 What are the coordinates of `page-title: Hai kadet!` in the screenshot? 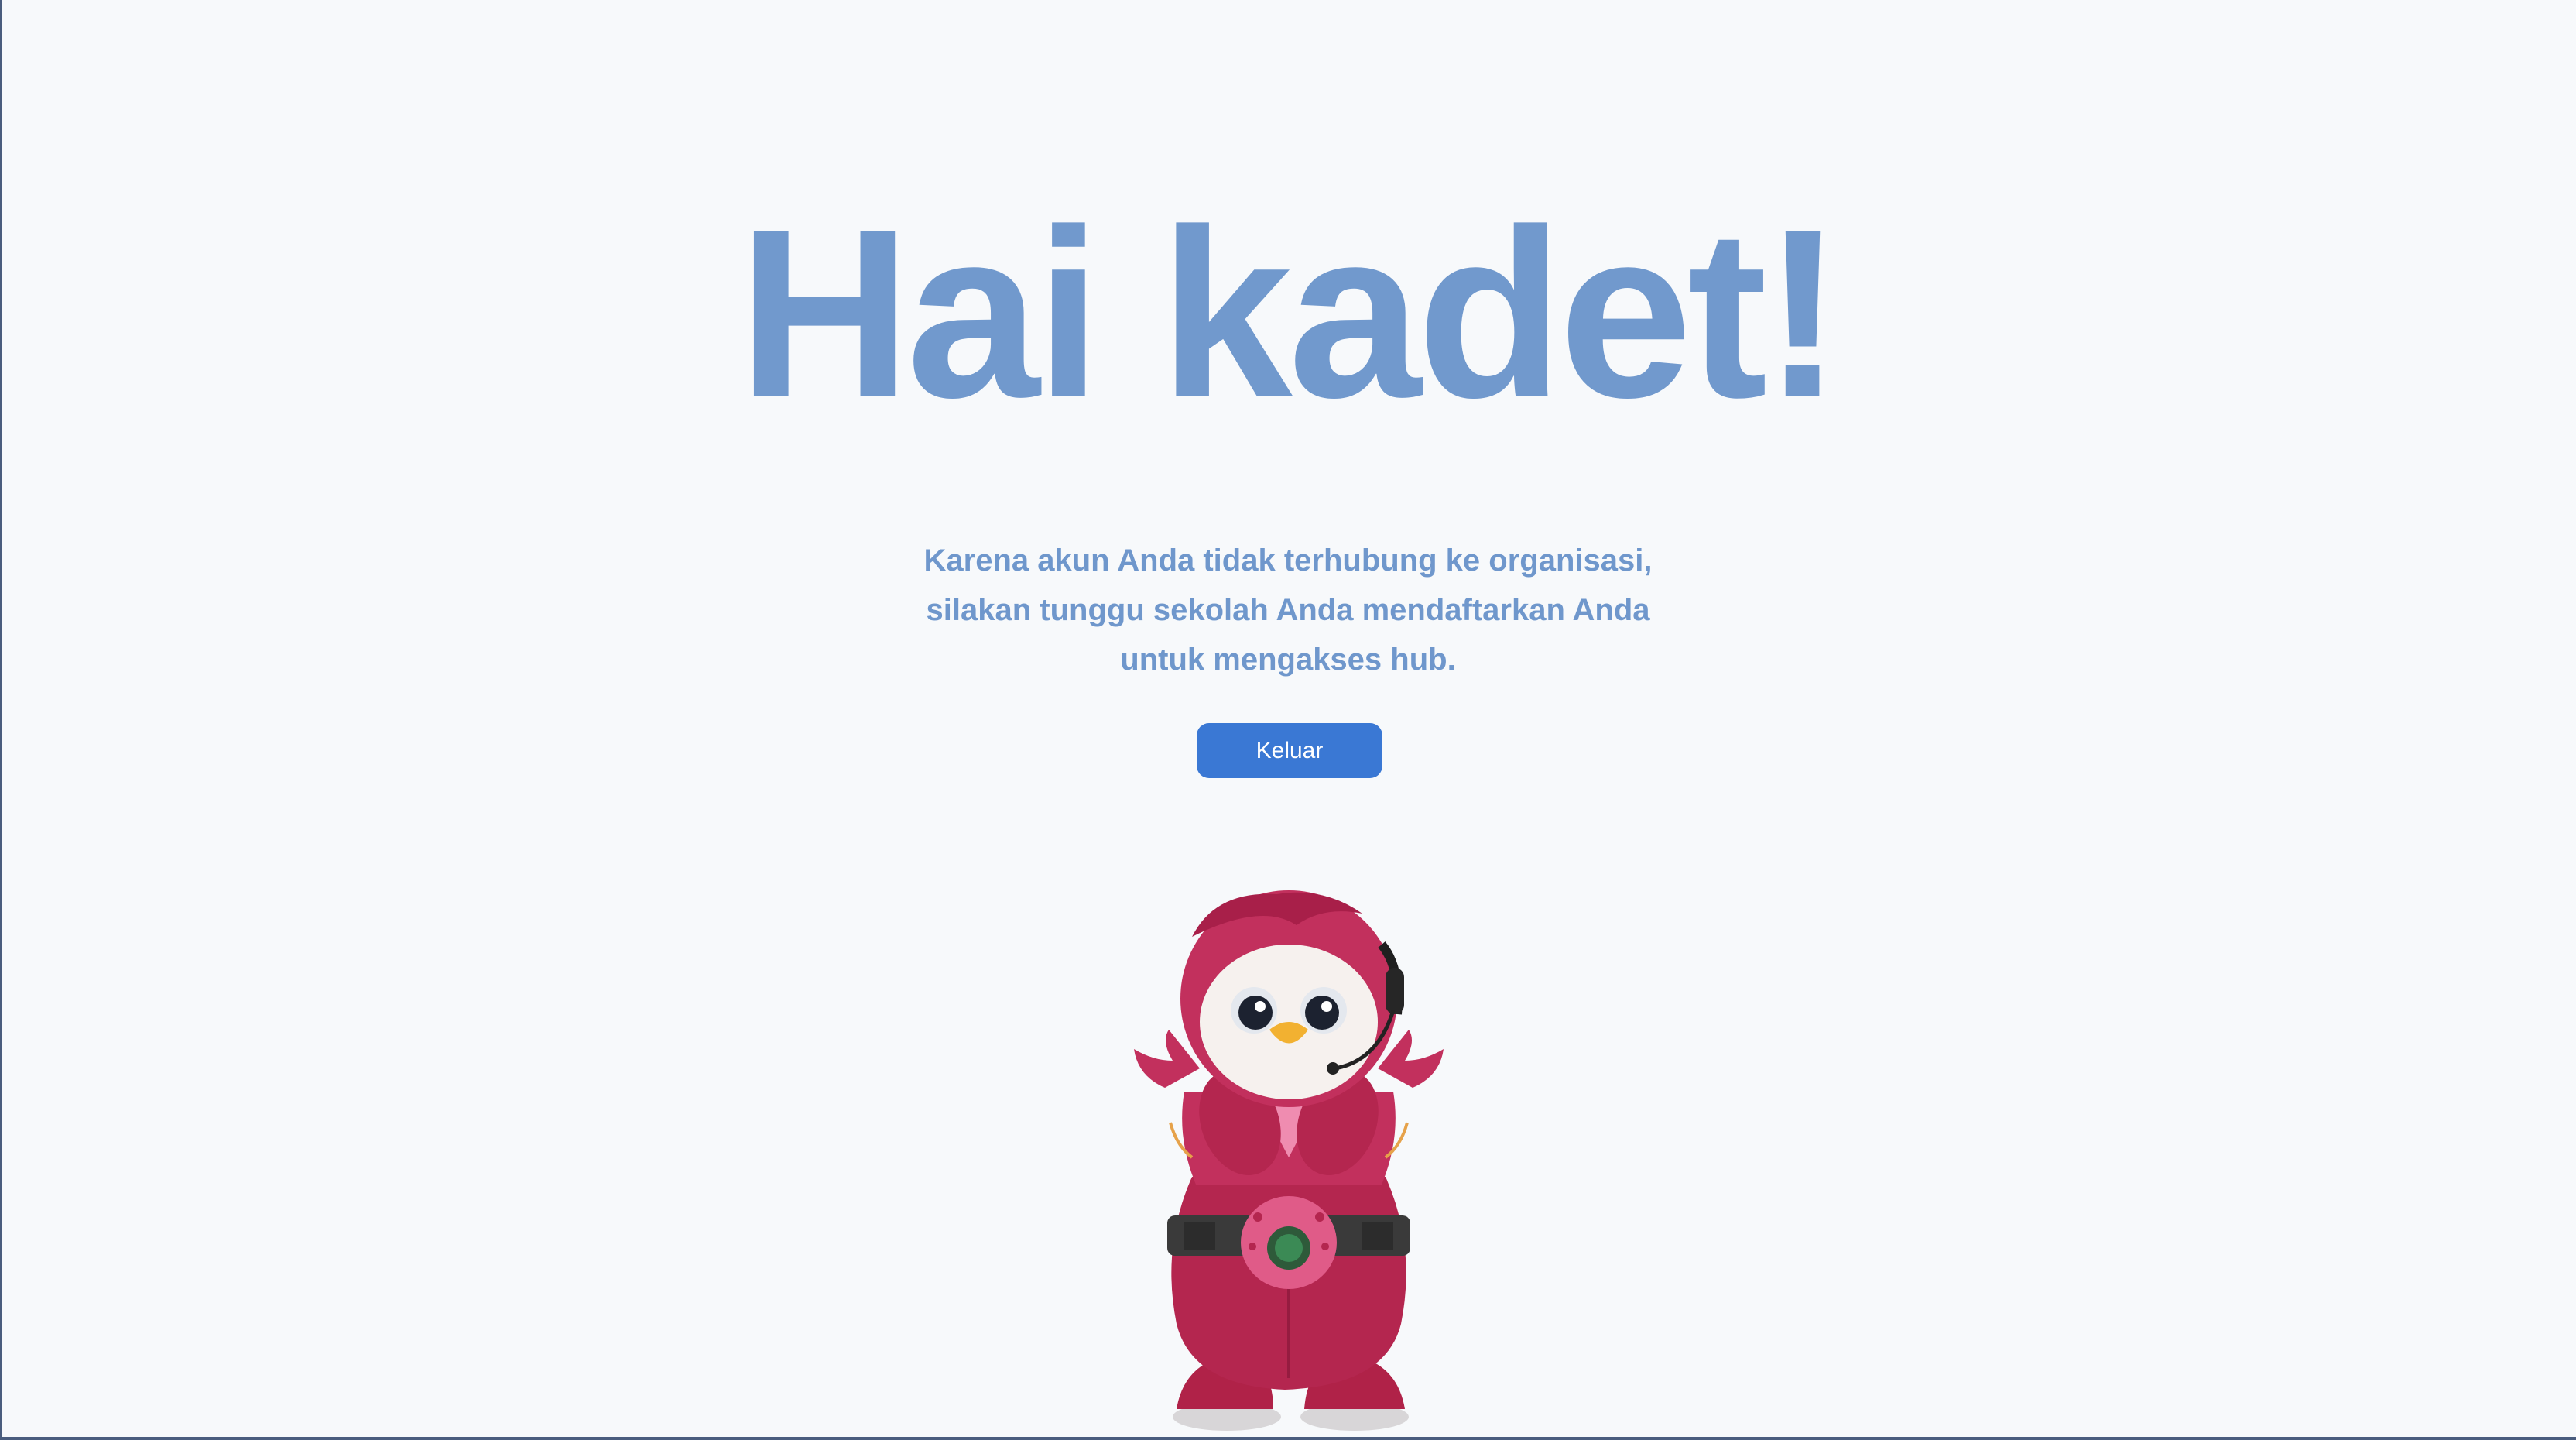 It's located at (1290, 313).